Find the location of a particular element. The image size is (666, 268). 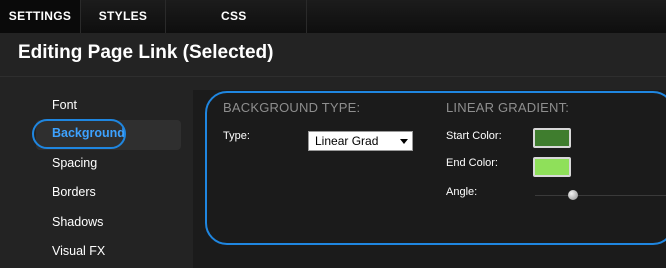

tab-css-label: CSS is located at coordinates (234, 16).